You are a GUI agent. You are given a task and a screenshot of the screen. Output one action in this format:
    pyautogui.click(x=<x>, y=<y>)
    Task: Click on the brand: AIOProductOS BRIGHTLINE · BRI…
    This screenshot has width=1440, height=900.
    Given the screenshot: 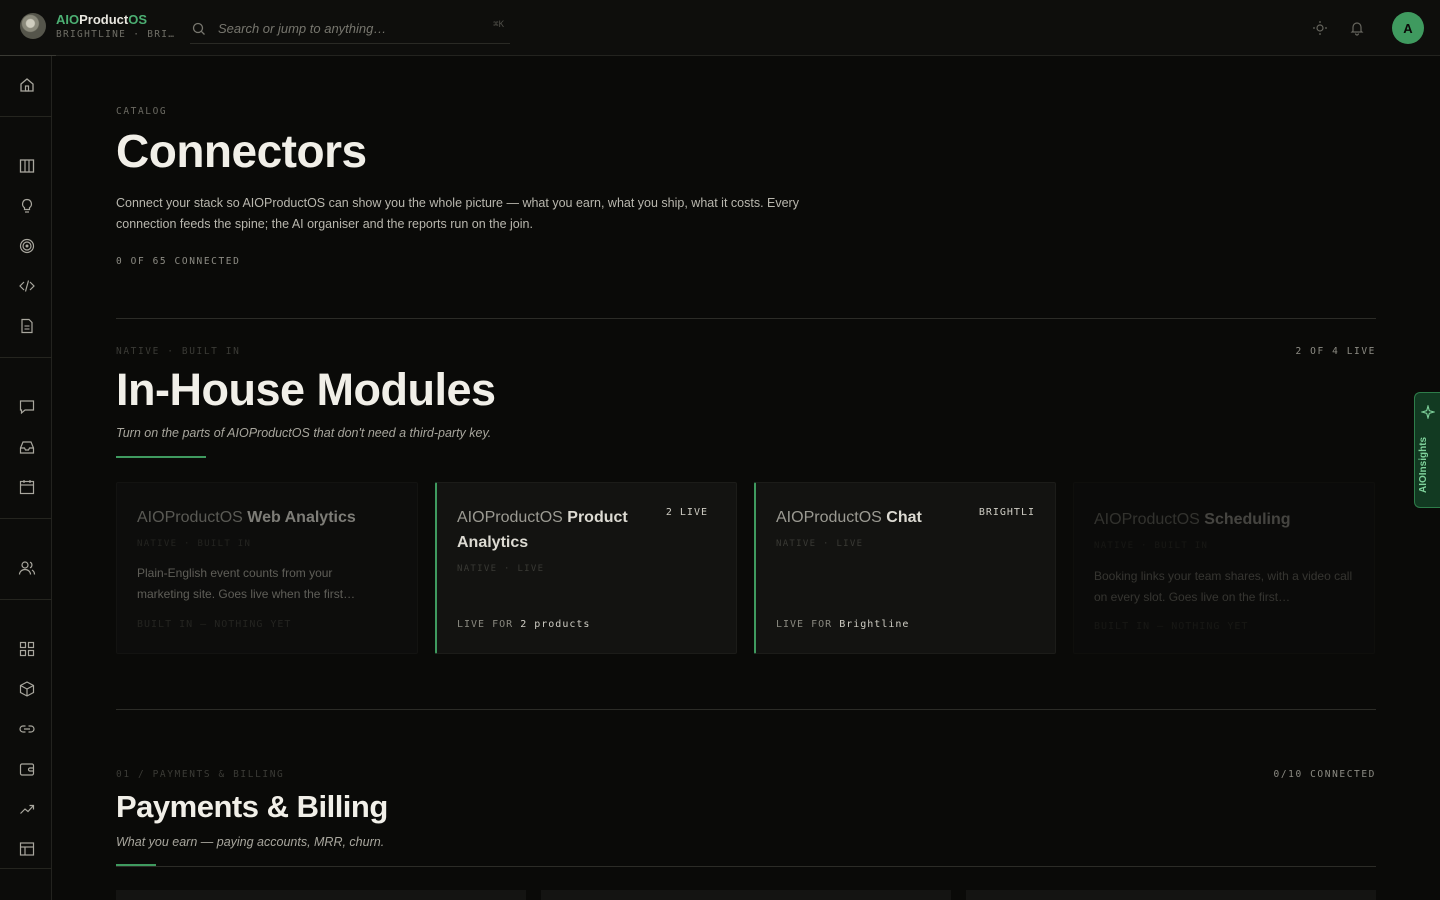 What is the action you would take?
    pyautogui.click(x=97, y=26)
    